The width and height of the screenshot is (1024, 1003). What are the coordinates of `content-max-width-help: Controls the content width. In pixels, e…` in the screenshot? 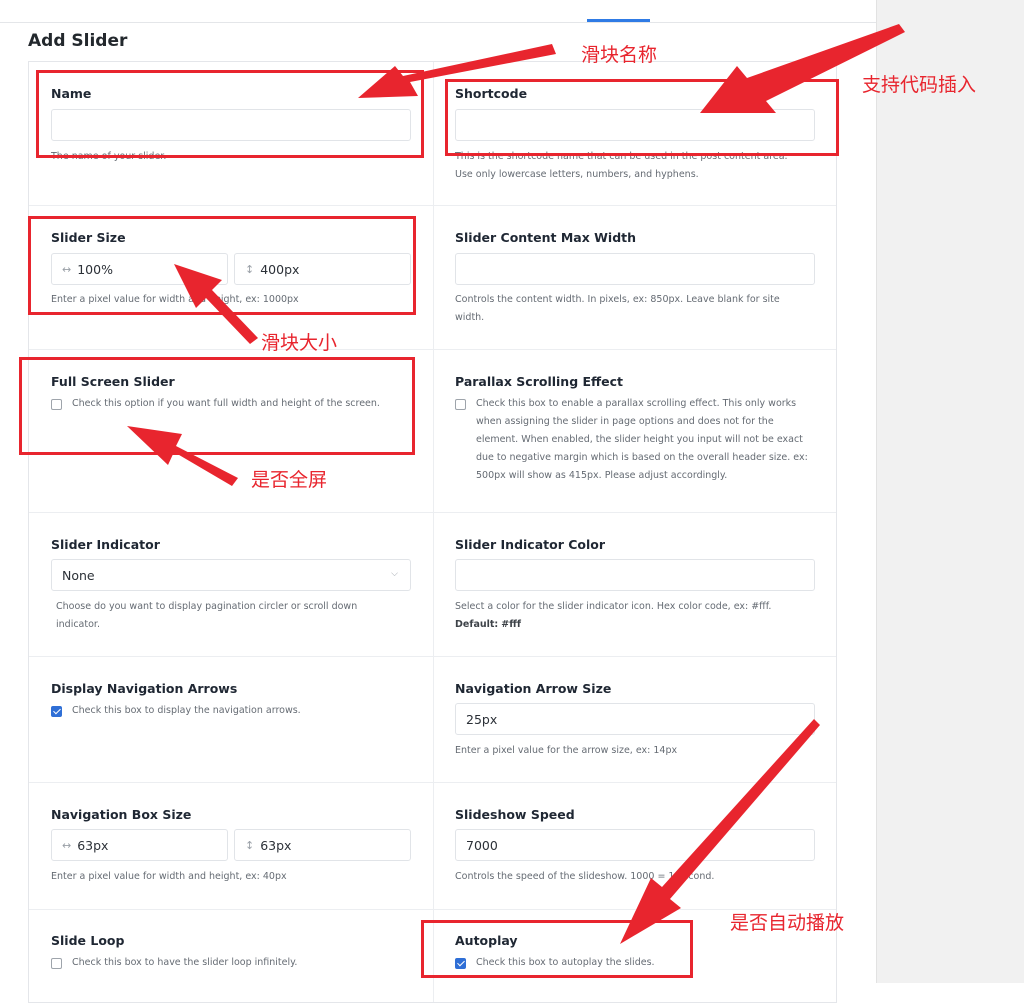 It's located at (617, 308).